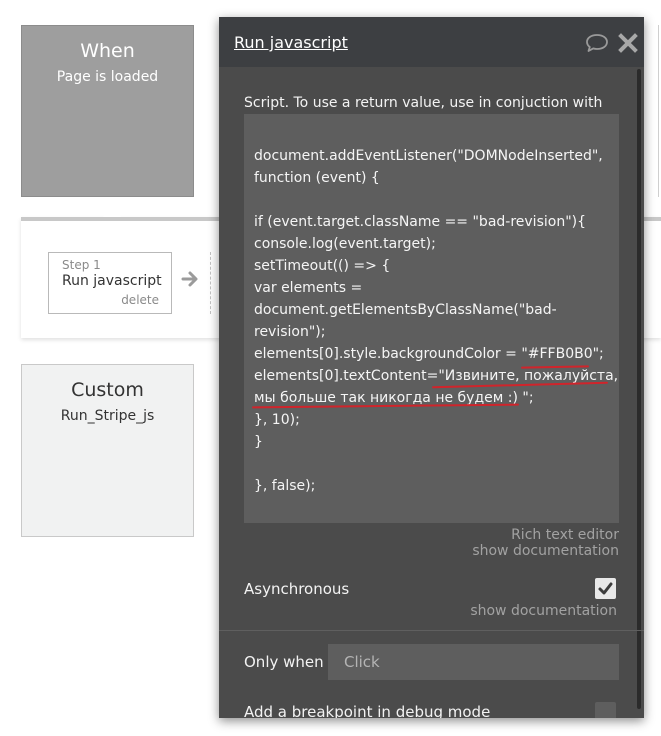 The width and height of the screenshot is (661, 736). What do you see at coordinates (605, 710) in the screenshot?
I see `breakpoint-checkbox` at bounding box center [605, 710].